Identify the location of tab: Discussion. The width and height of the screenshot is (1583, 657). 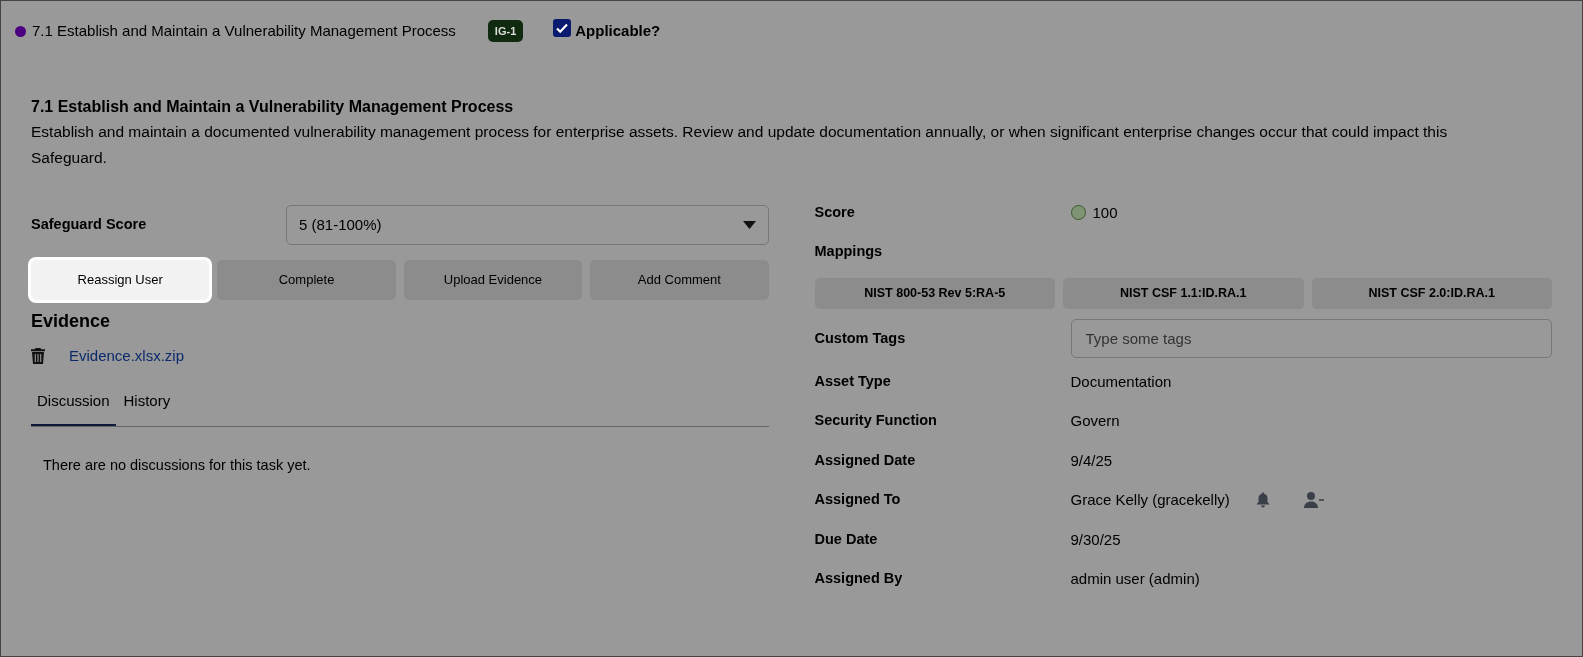
(73, 403).